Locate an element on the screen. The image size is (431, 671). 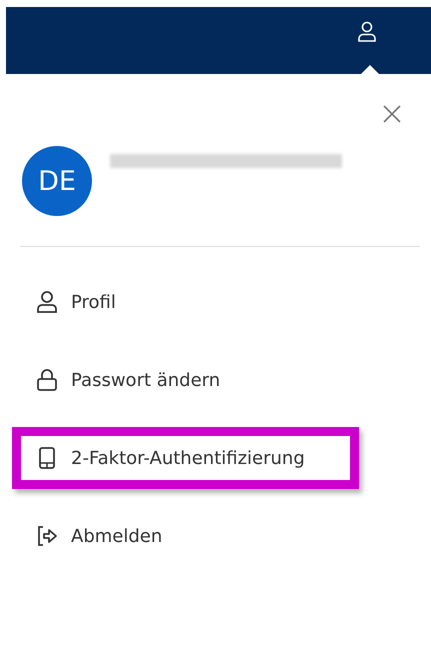
logout-icon is located at coordinates (47, 536).